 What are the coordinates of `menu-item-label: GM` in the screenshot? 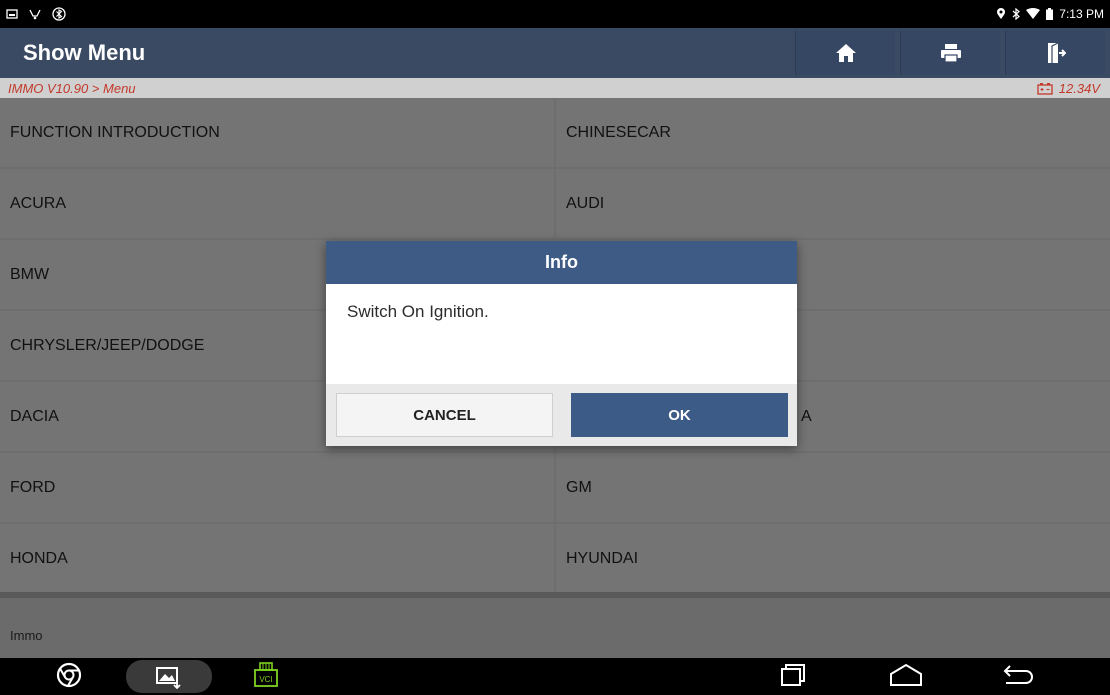 It's located at (579, 487).